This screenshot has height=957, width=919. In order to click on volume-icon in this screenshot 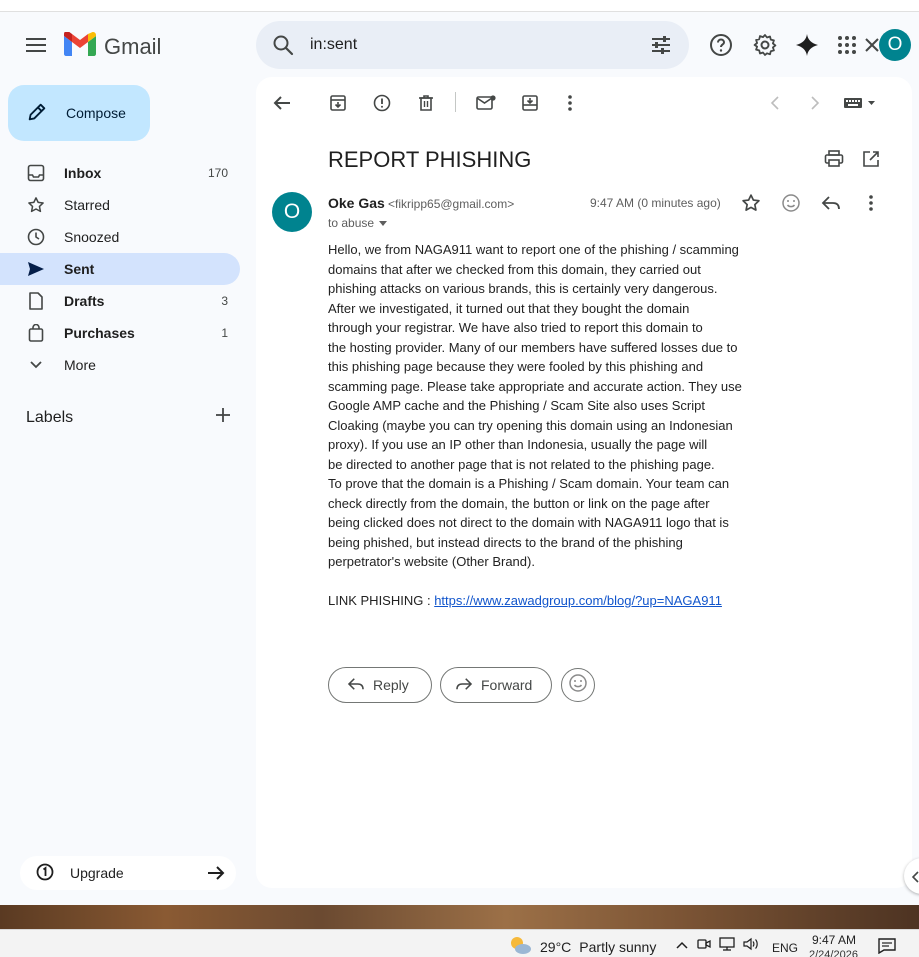, I will do `click(751, 945)`.